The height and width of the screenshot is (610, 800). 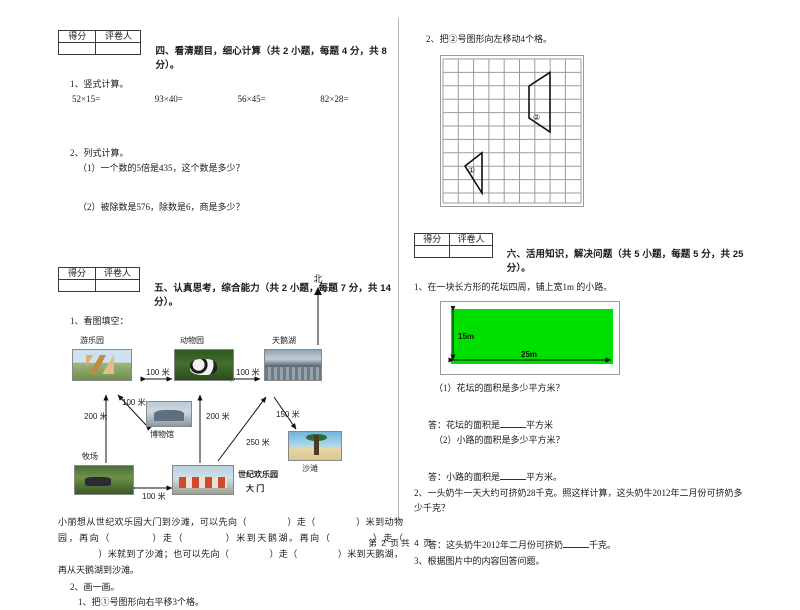 I want to click on shape-2-label: ②, so click(x=537, y=117).